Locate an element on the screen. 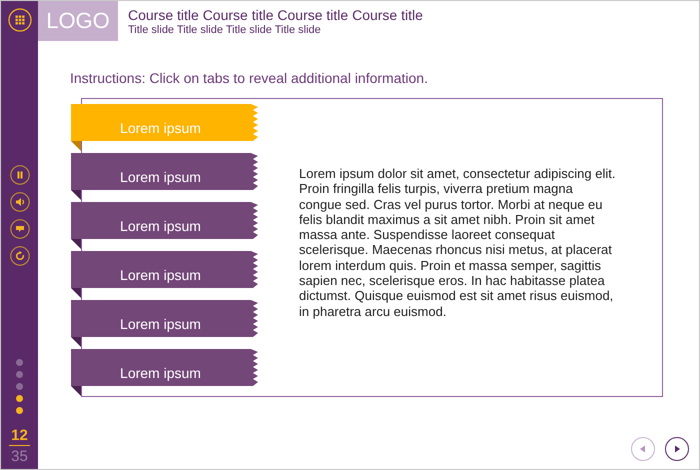  slide-title: Title slide Title slide Title slide Title slide is located at coordinates (225, 30).